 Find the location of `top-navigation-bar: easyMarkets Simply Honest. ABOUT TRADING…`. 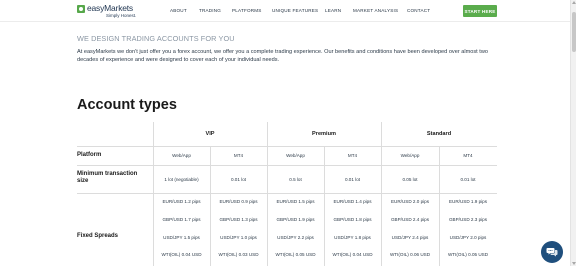

top-navigation-bar: easyMarkets Simply Honest. ABOUT TRADING… is located at coordinates (285, 11).